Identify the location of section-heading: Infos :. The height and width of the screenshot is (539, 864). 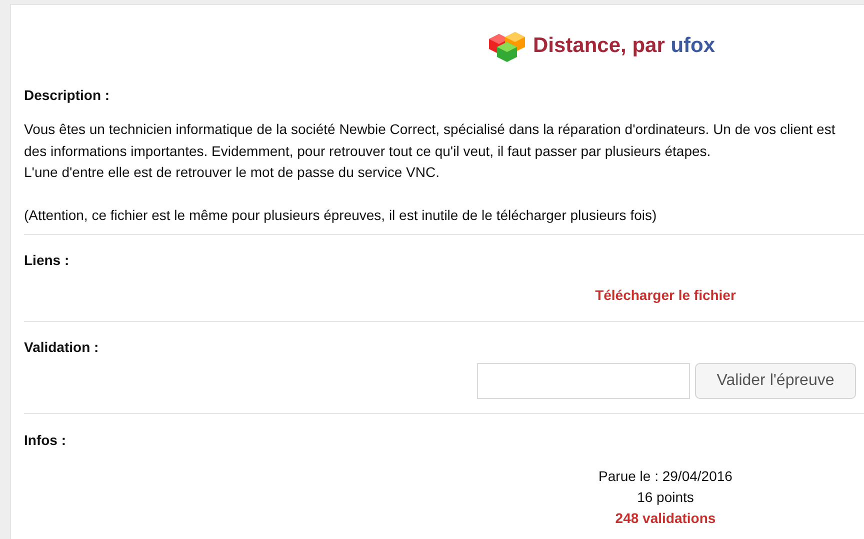
(45, 440).